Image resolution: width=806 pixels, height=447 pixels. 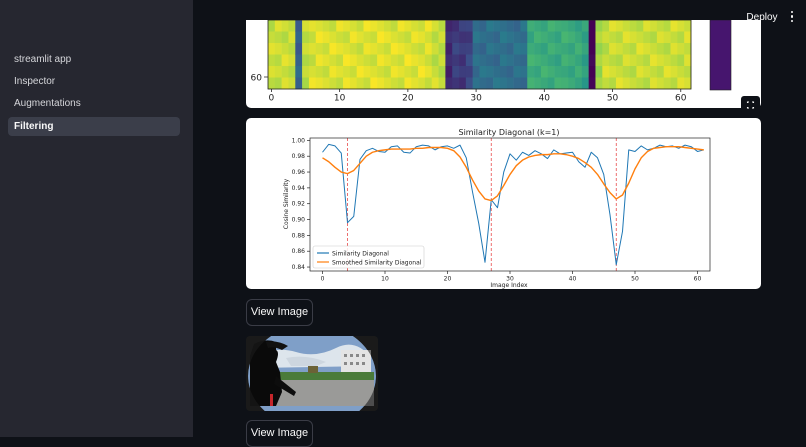 I want to click on sidebar-item-streamlit-app: streamlit app, so click(x=94, y=59).